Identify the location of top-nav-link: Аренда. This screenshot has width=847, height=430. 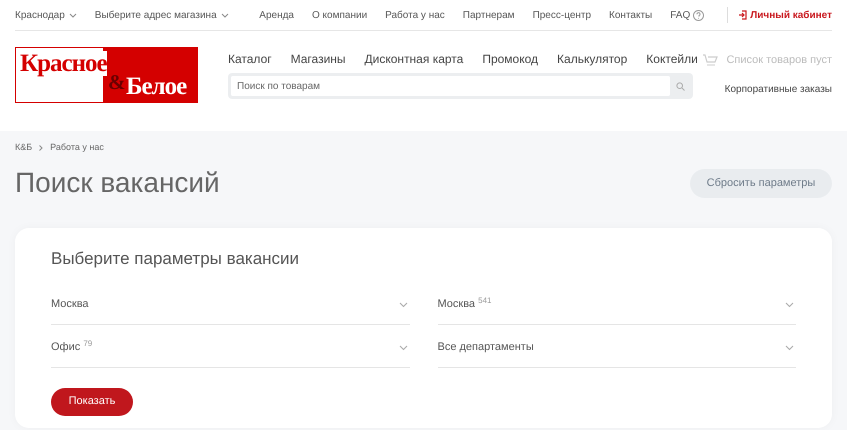
(276, 15).